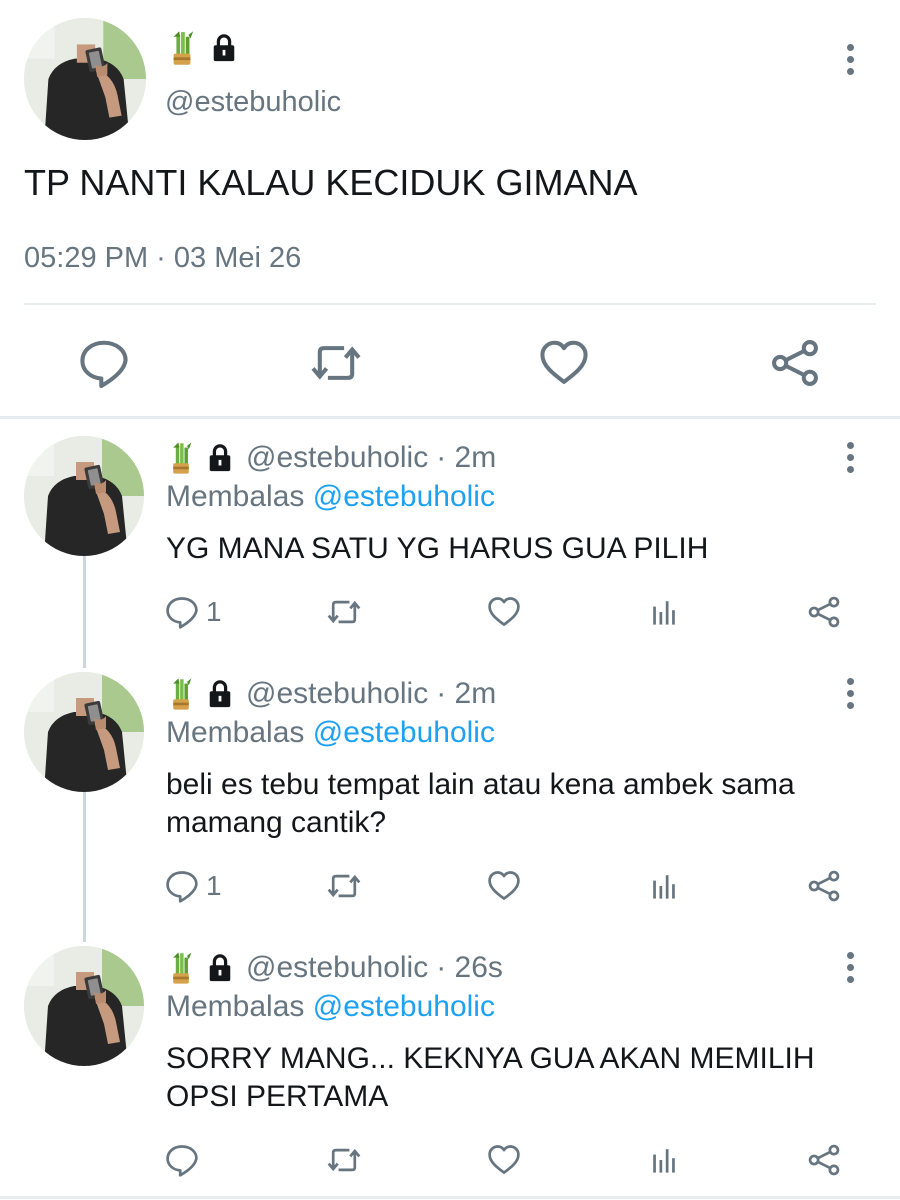  I want to click on display-name, so click(203, 48).